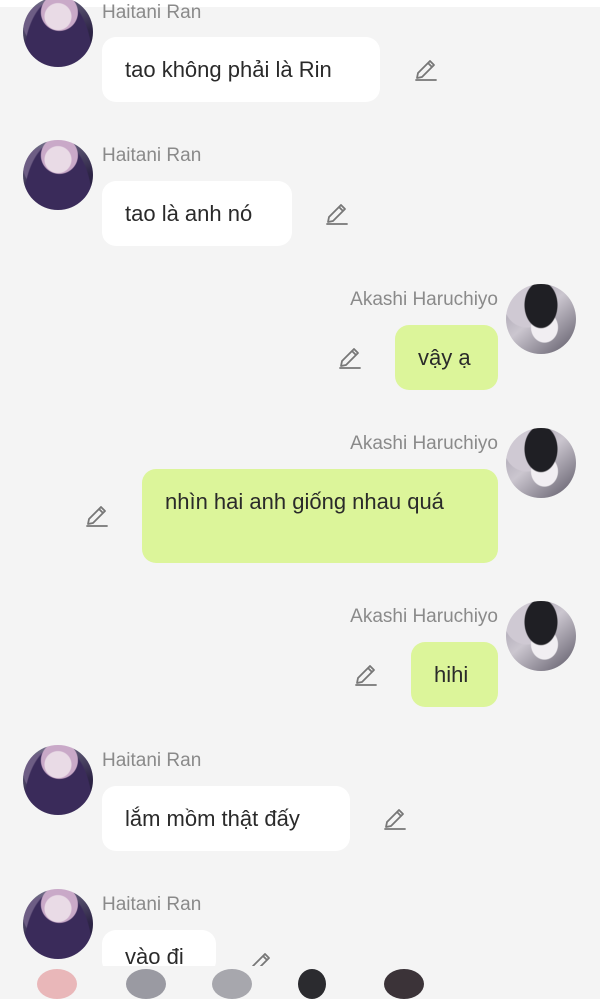 The image size is (600, 999). I want to click on message-bubble: tao không phải là Rin, so click(241, 69).